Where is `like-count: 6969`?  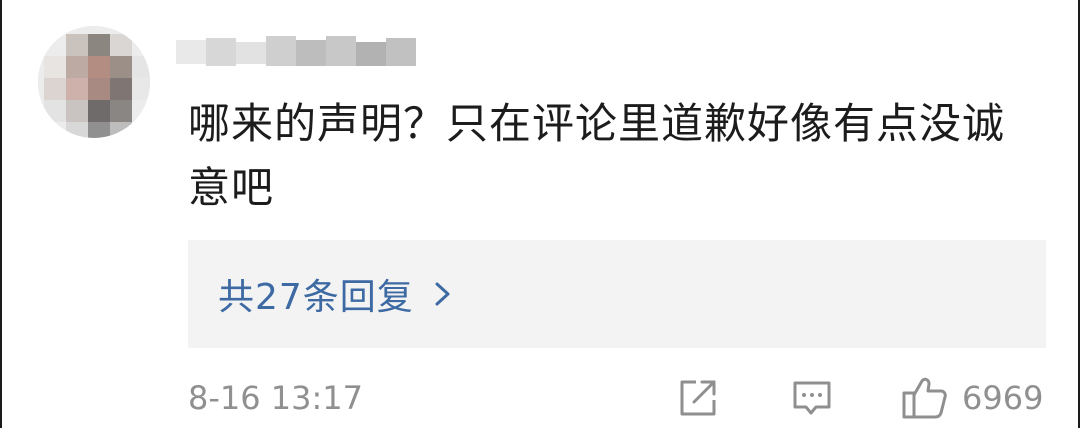
like-count: 6969 is located at coordinates (1003, 398).